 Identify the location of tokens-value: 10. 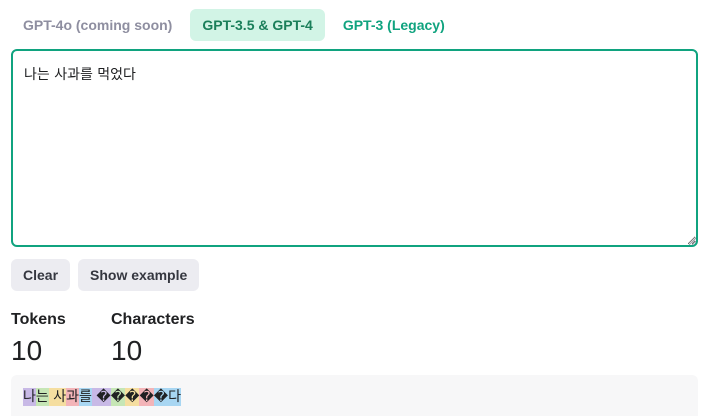
(27, 350).